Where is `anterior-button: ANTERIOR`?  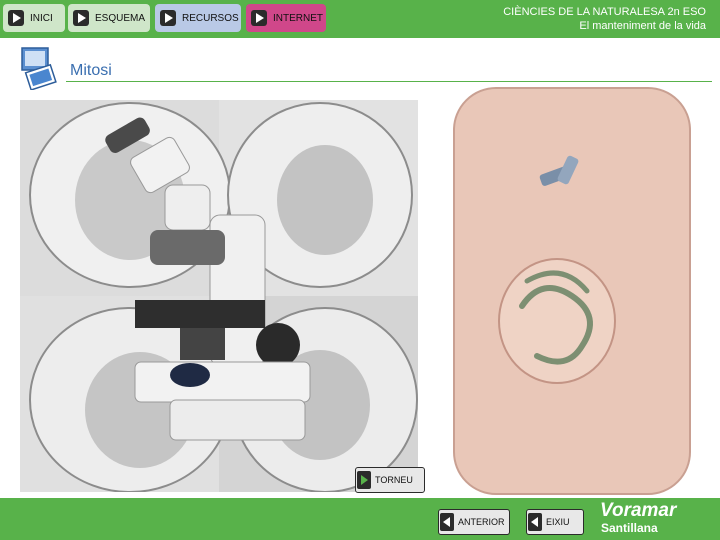 anterior-button: ANTERIOR is located at coordinates (474, 522).